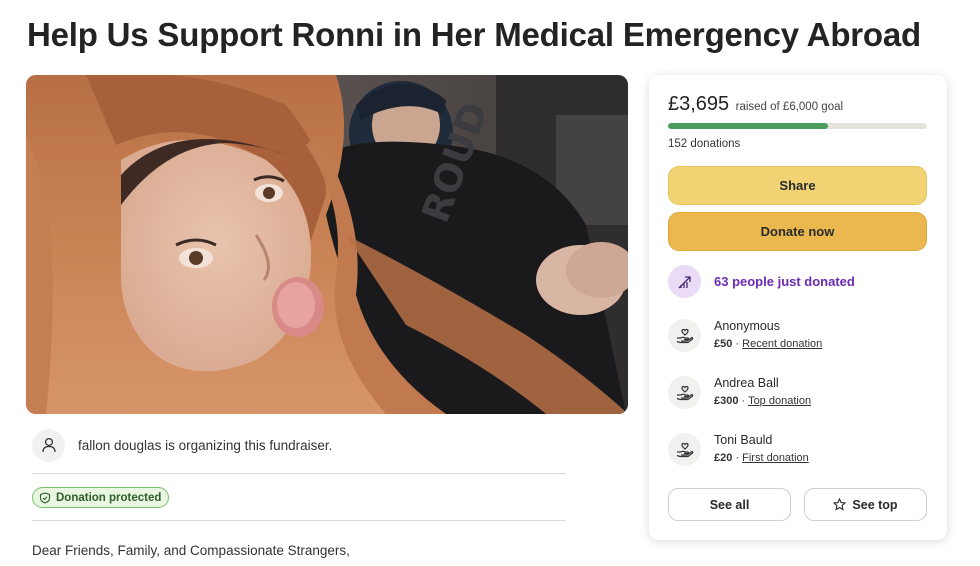 This screenshot has width=980, height=566. What do you see at coordinates (784, 281) in the screenshot?
I see `recent-activity-text: 63 people just donated` at bounding box center [784, 281].